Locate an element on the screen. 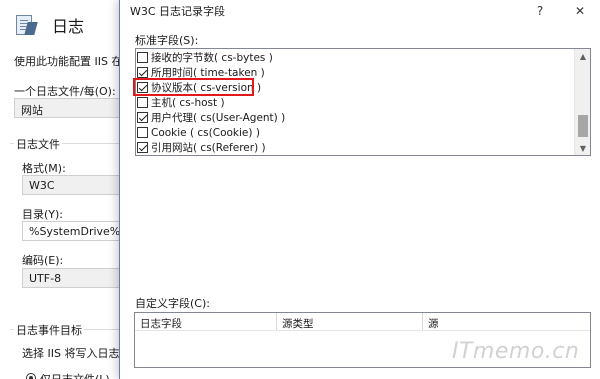  logging-feature-icon is located at coordinates (26, 25).